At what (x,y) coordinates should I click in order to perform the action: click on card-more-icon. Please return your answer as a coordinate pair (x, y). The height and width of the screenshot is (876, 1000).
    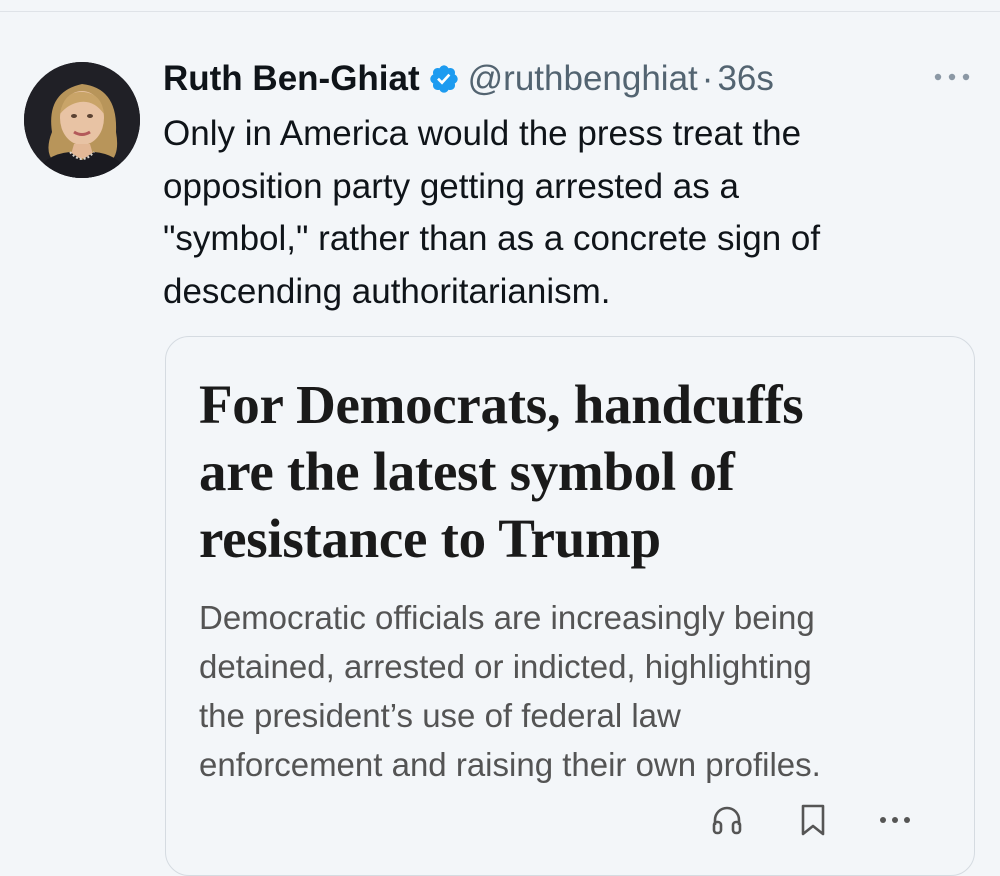
    Looking at the image, I should click on (895, 820).